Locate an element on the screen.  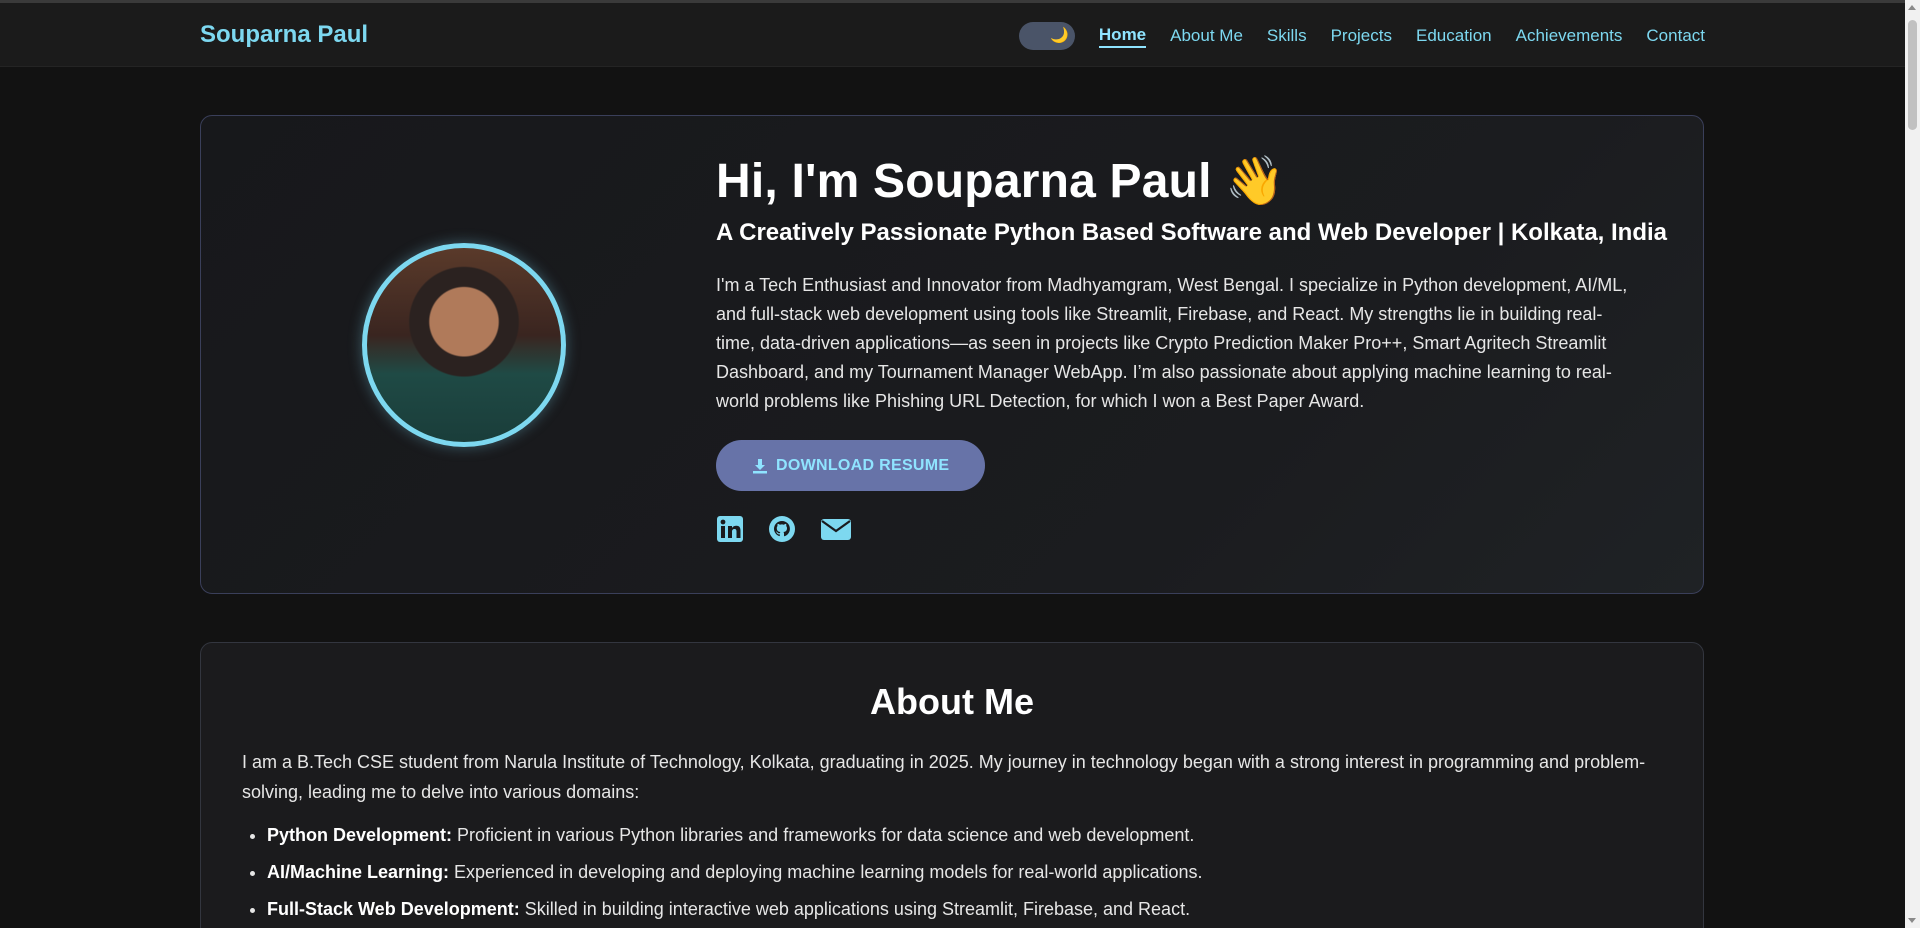
nav-education: Education is located at coordinates (1454, 36).